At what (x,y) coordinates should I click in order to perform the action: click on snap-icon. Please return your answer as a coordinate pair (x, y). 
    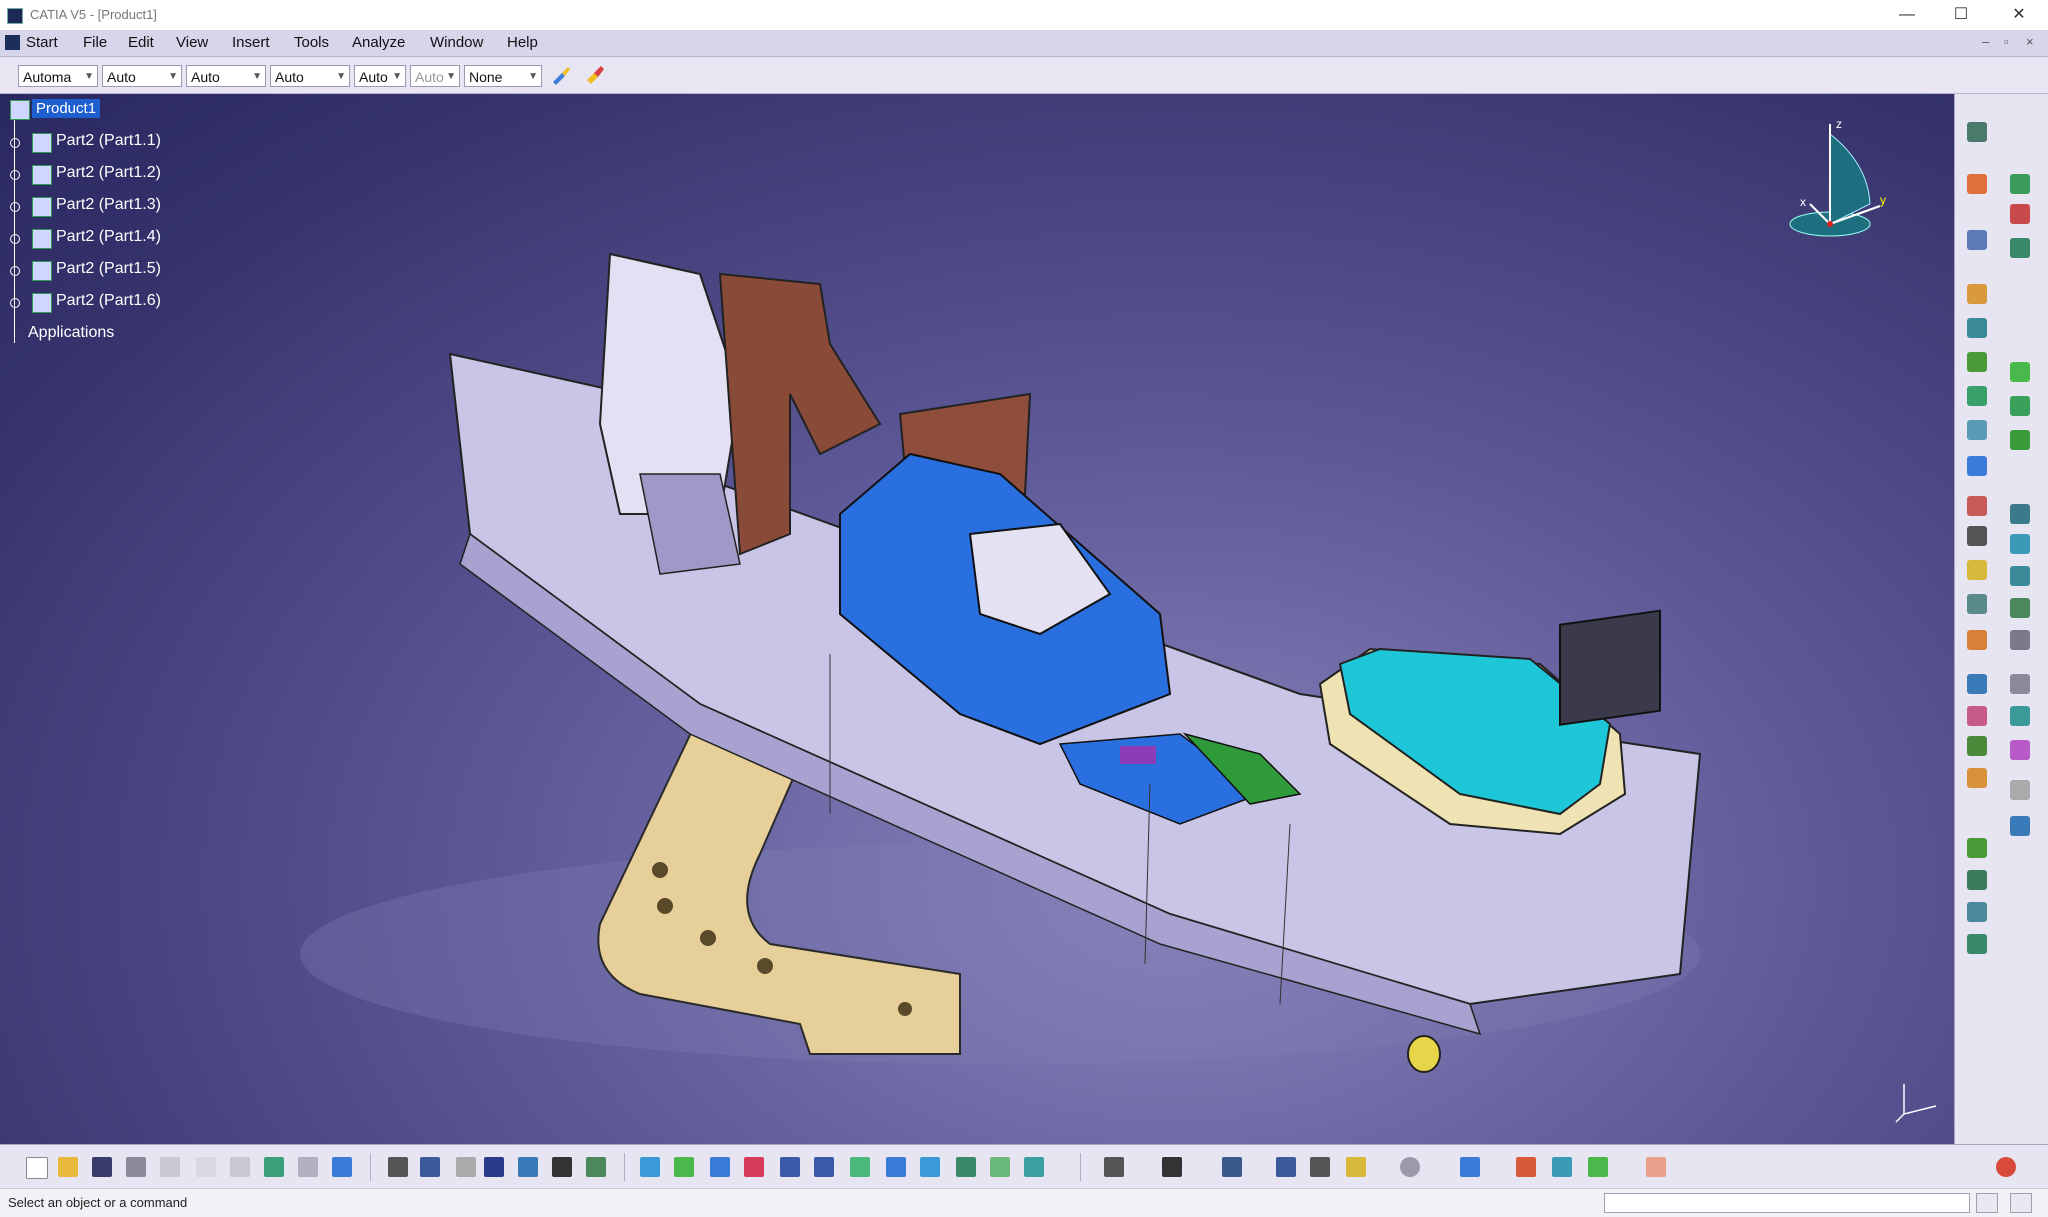
    Looking at the image, I should click on (1977, 328).